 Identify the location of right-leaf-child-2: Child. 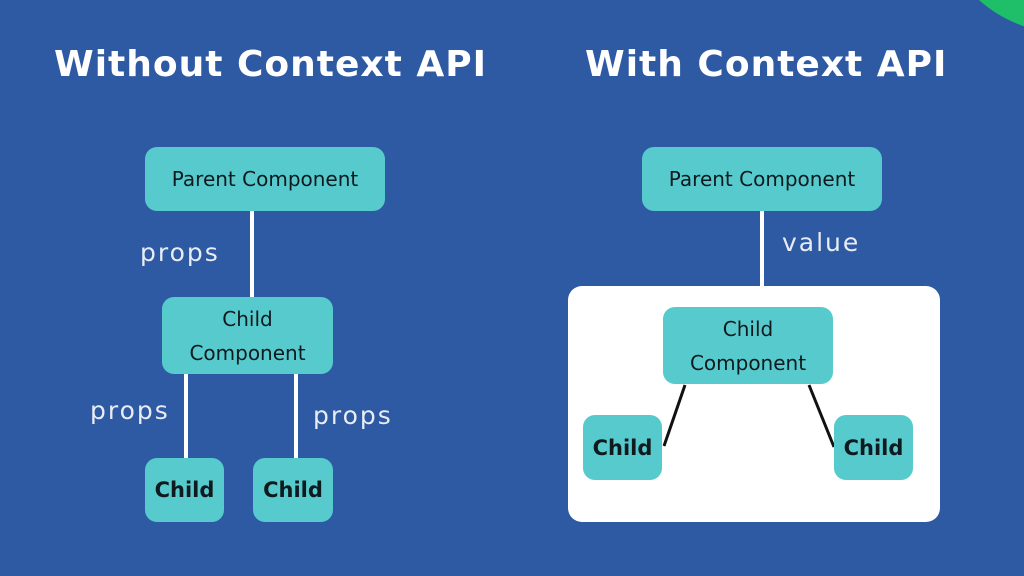
(873, 447).